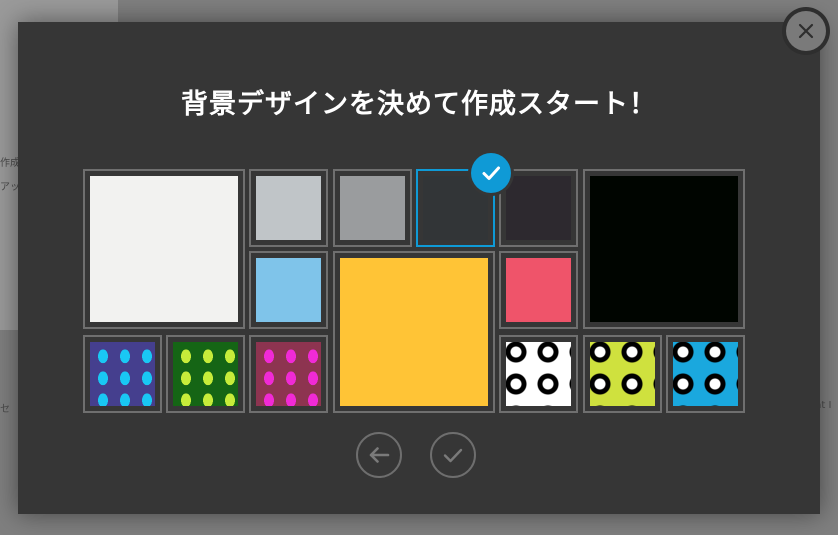  I want to click on arrow-left-icon, so click(379, 455).